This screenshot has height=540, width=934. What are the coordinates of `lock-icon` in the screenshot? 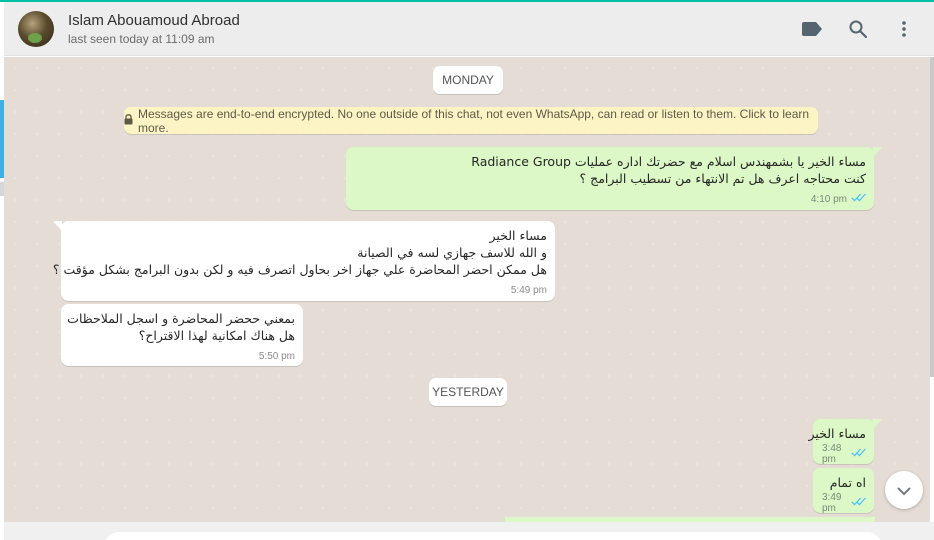 It's located at (128, 120).